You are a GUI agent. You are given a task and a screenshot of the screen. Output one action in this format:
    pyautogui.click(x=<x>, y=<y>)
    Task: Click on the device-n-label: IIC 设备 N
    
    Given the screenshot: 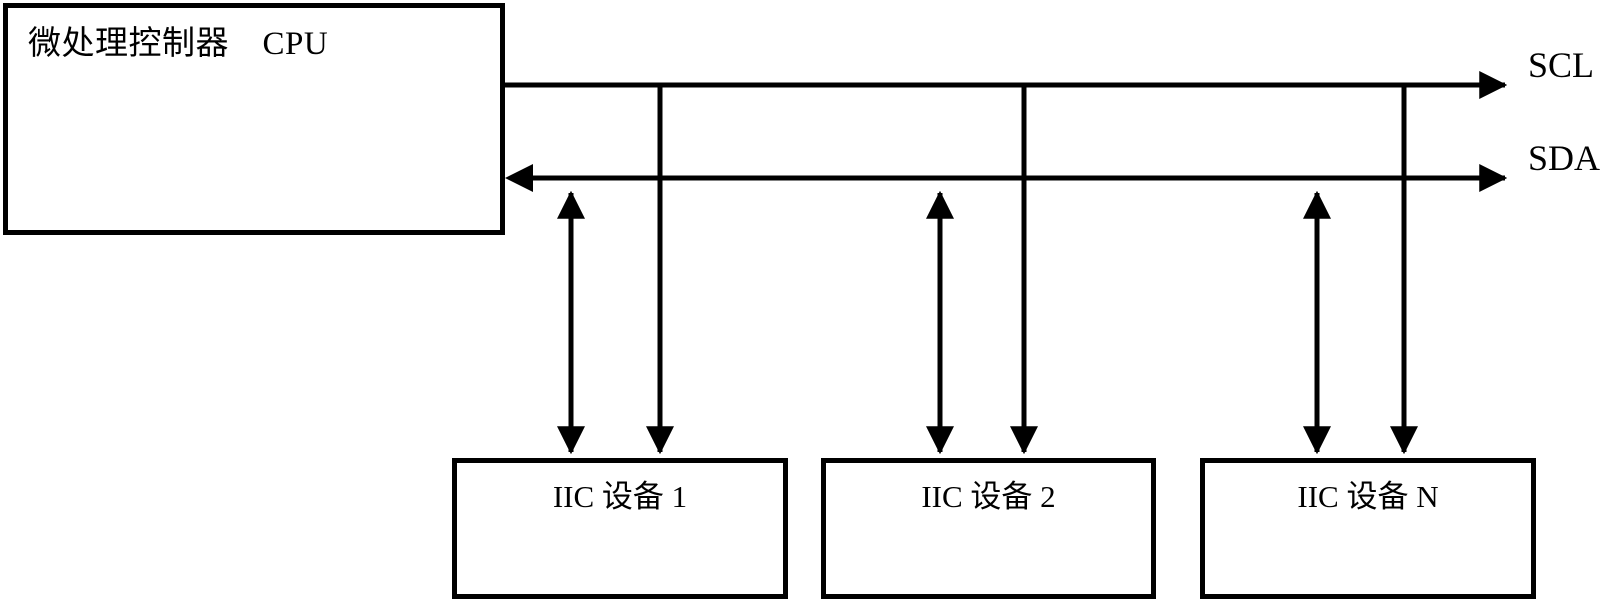 What is the action you would take?
    pyautogui.click(x=1368, y=496)
    